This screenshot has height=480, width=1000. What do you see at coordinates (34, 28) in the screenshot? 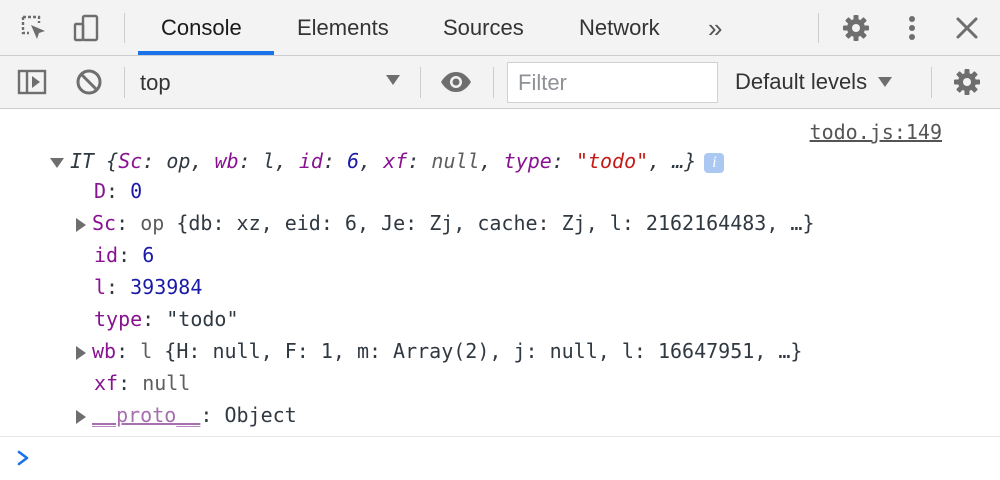
I see `inspect-element-icon` at bounding box center [34, 28].